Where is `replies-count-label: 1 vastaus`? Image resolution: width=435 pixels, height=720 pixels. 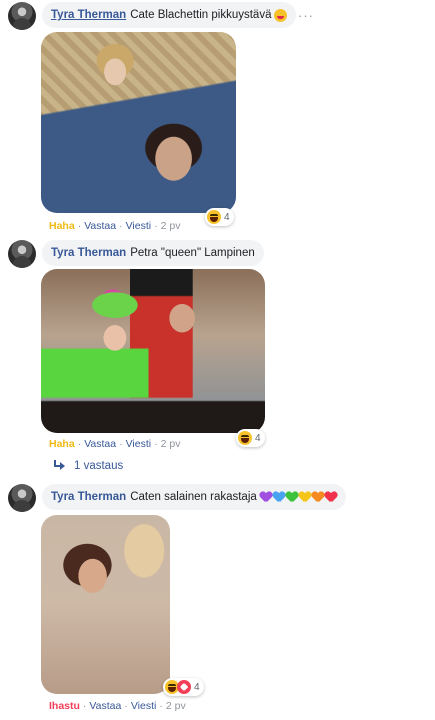 replies-count-label: 1 vastaus is located at coordinates (98, 466).